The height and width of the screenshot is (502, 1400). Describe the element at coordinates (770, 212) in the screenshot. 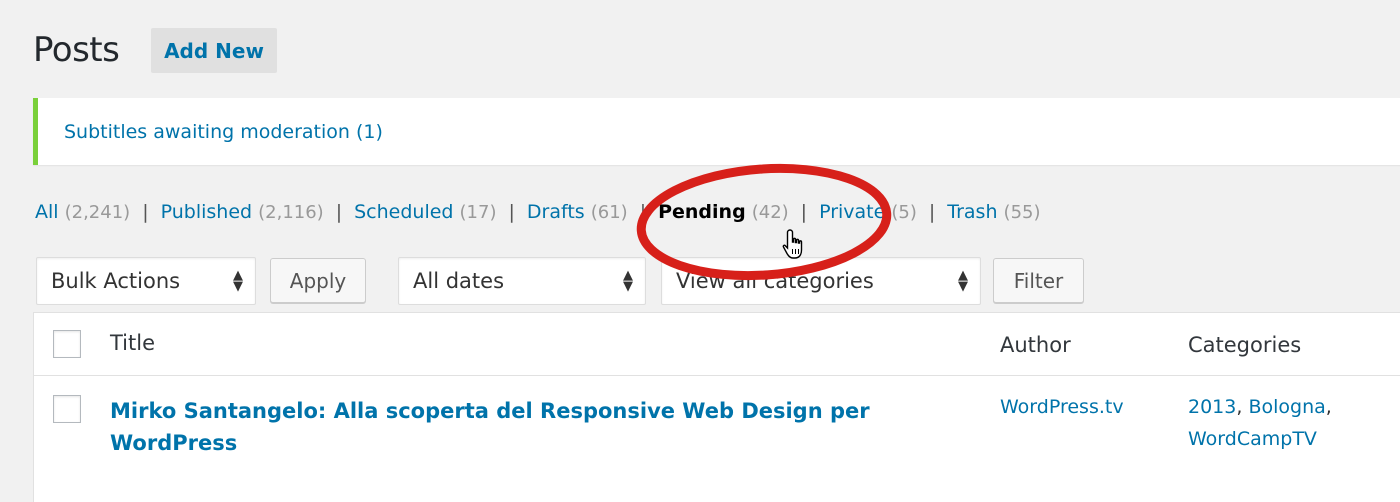

I see `status-count: (42)` at that location.